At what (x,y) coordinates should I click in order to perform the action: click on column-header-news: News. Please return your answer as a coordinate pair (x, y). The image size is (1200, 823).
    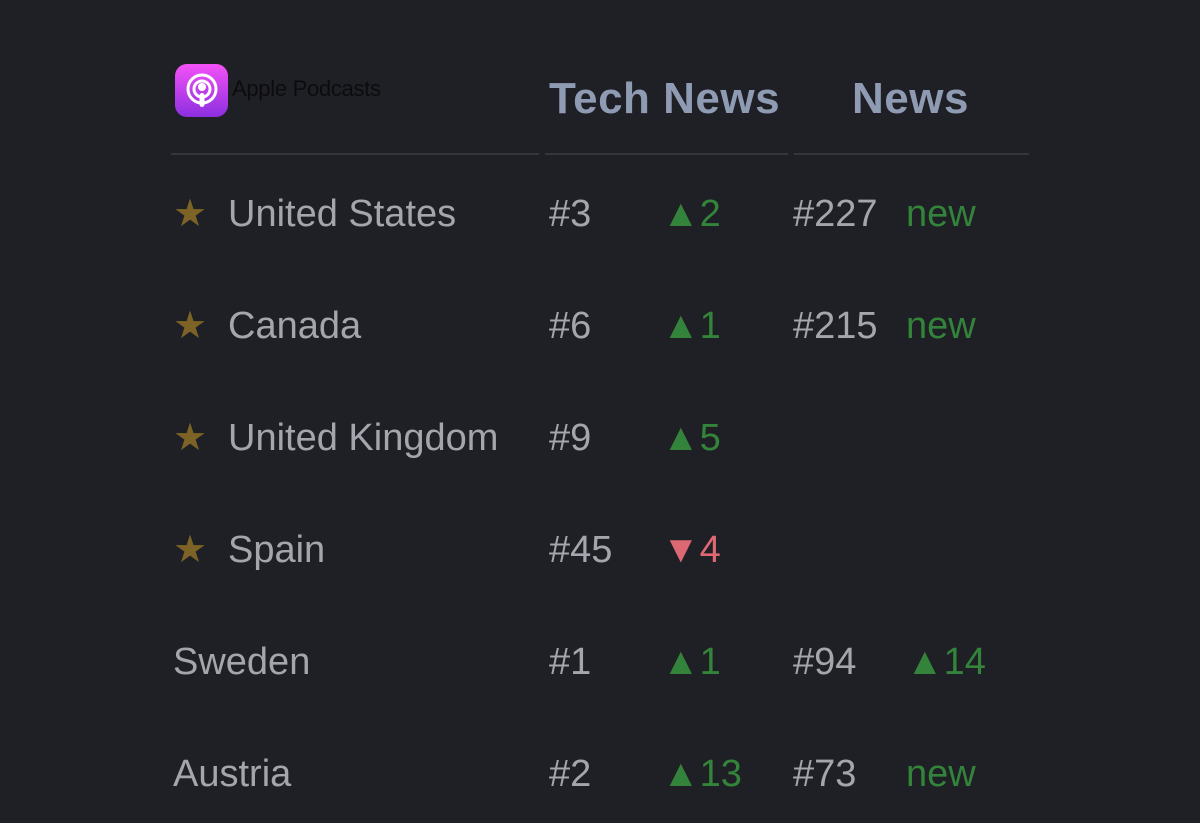
    Looking at the image, I should click on (910, 98).